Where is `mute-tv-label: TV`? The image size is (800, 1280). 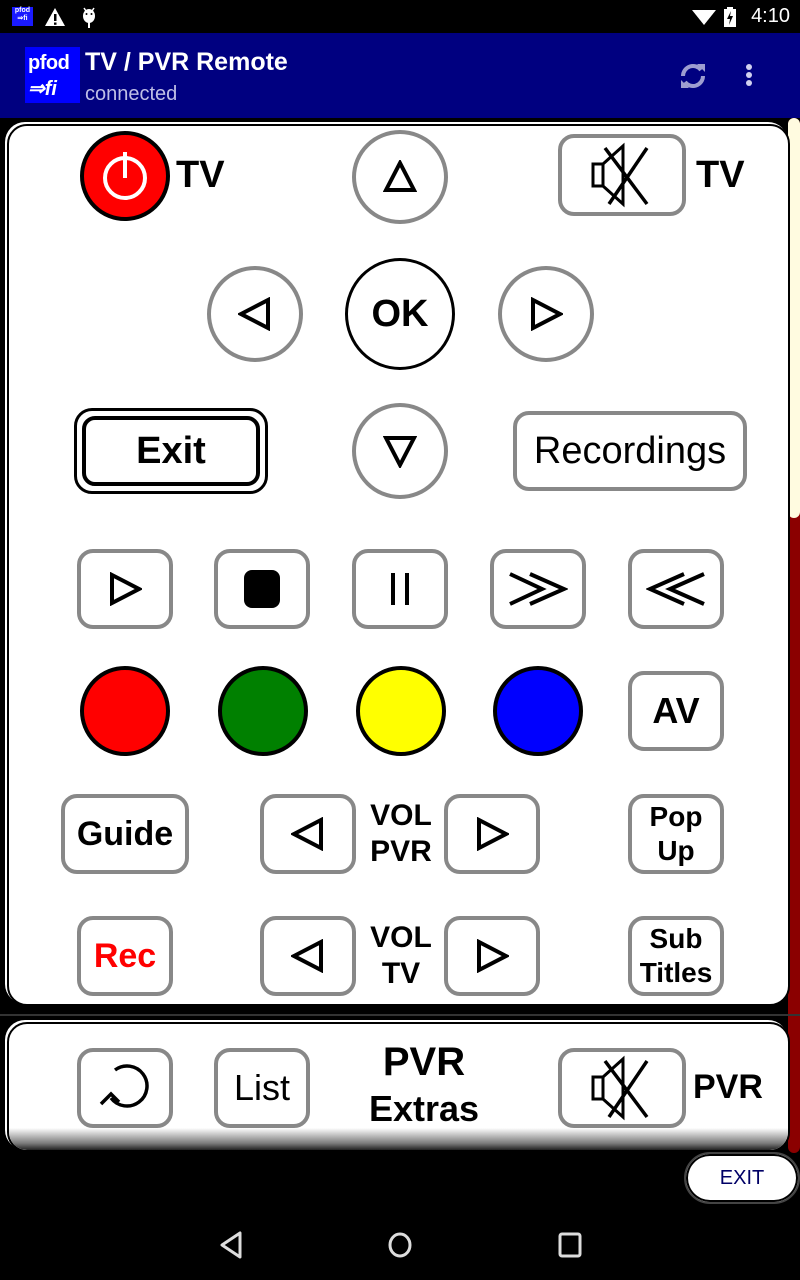 mute-tv-label: TV is located at coordinates (720, 175).